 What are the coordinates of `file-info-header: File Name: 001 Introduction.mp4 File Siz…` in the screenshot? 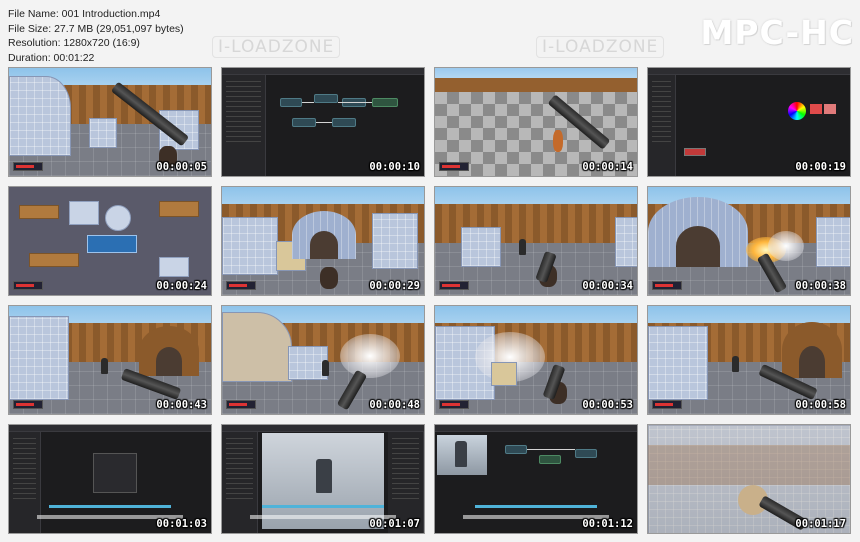 It's located at (168, 36).